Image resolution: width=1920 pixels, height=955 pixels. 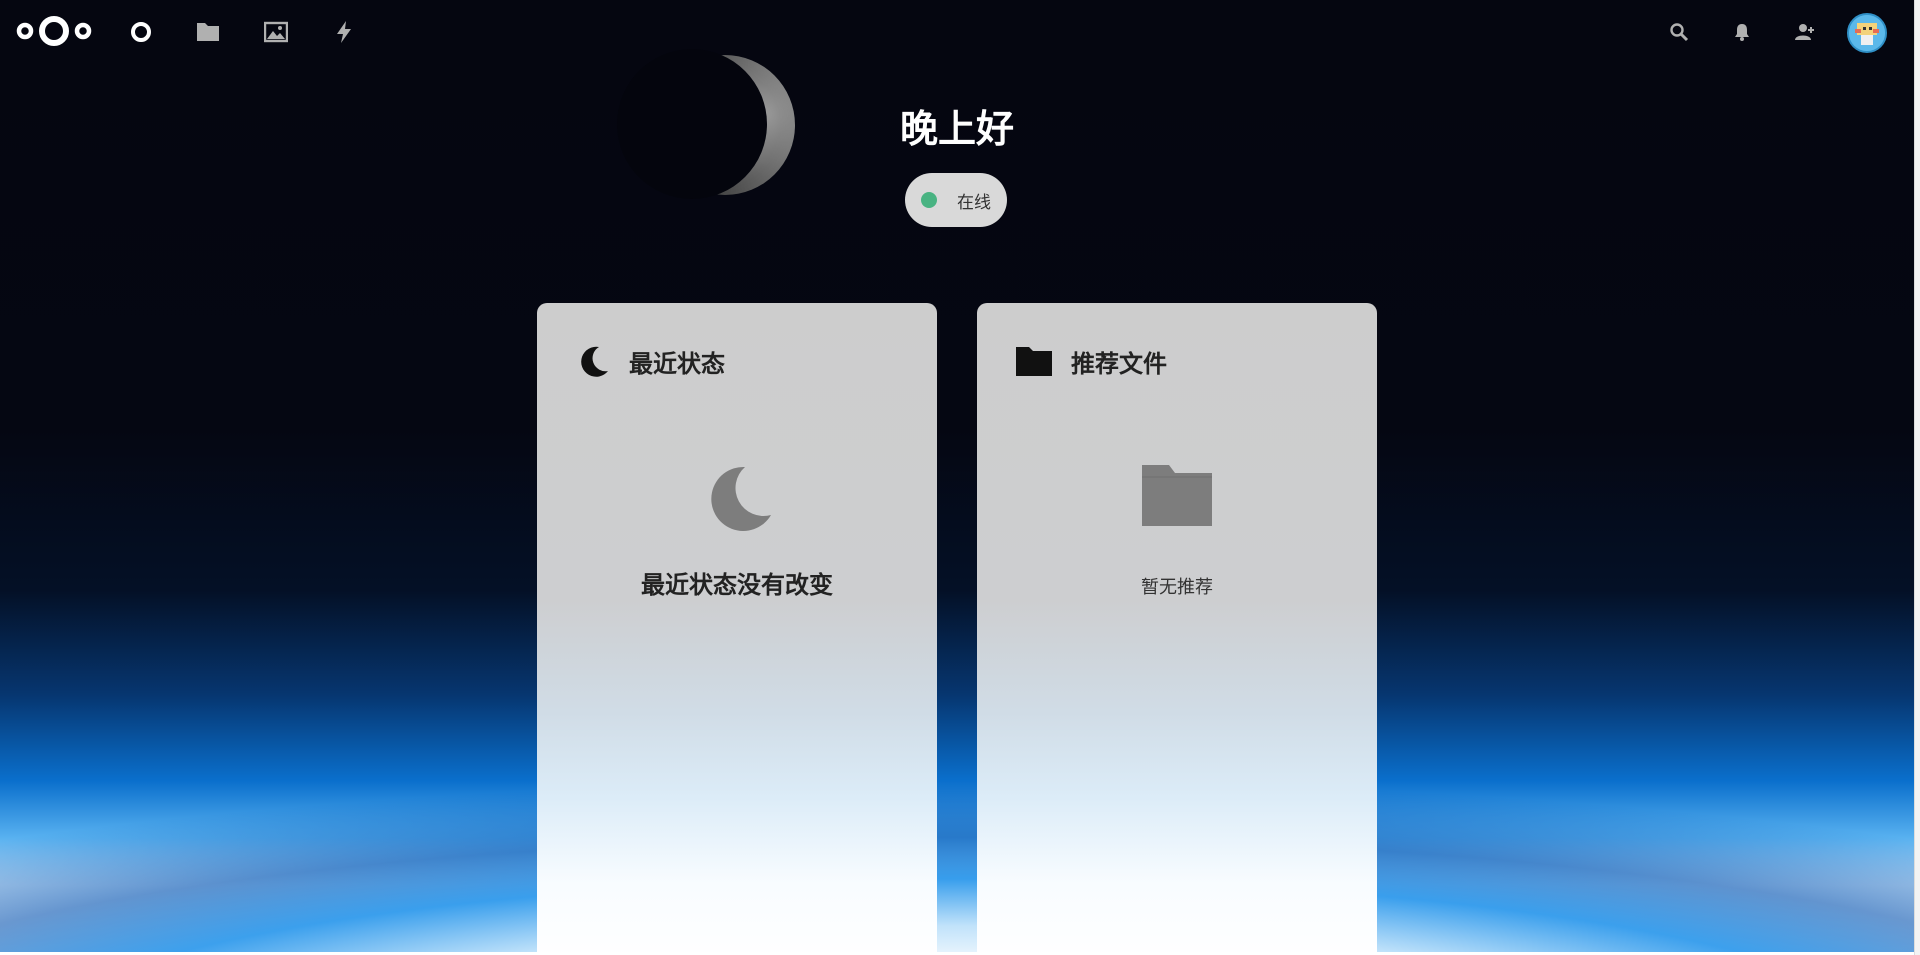 I want to click on online-status-dot, so click(x=929, y=200).